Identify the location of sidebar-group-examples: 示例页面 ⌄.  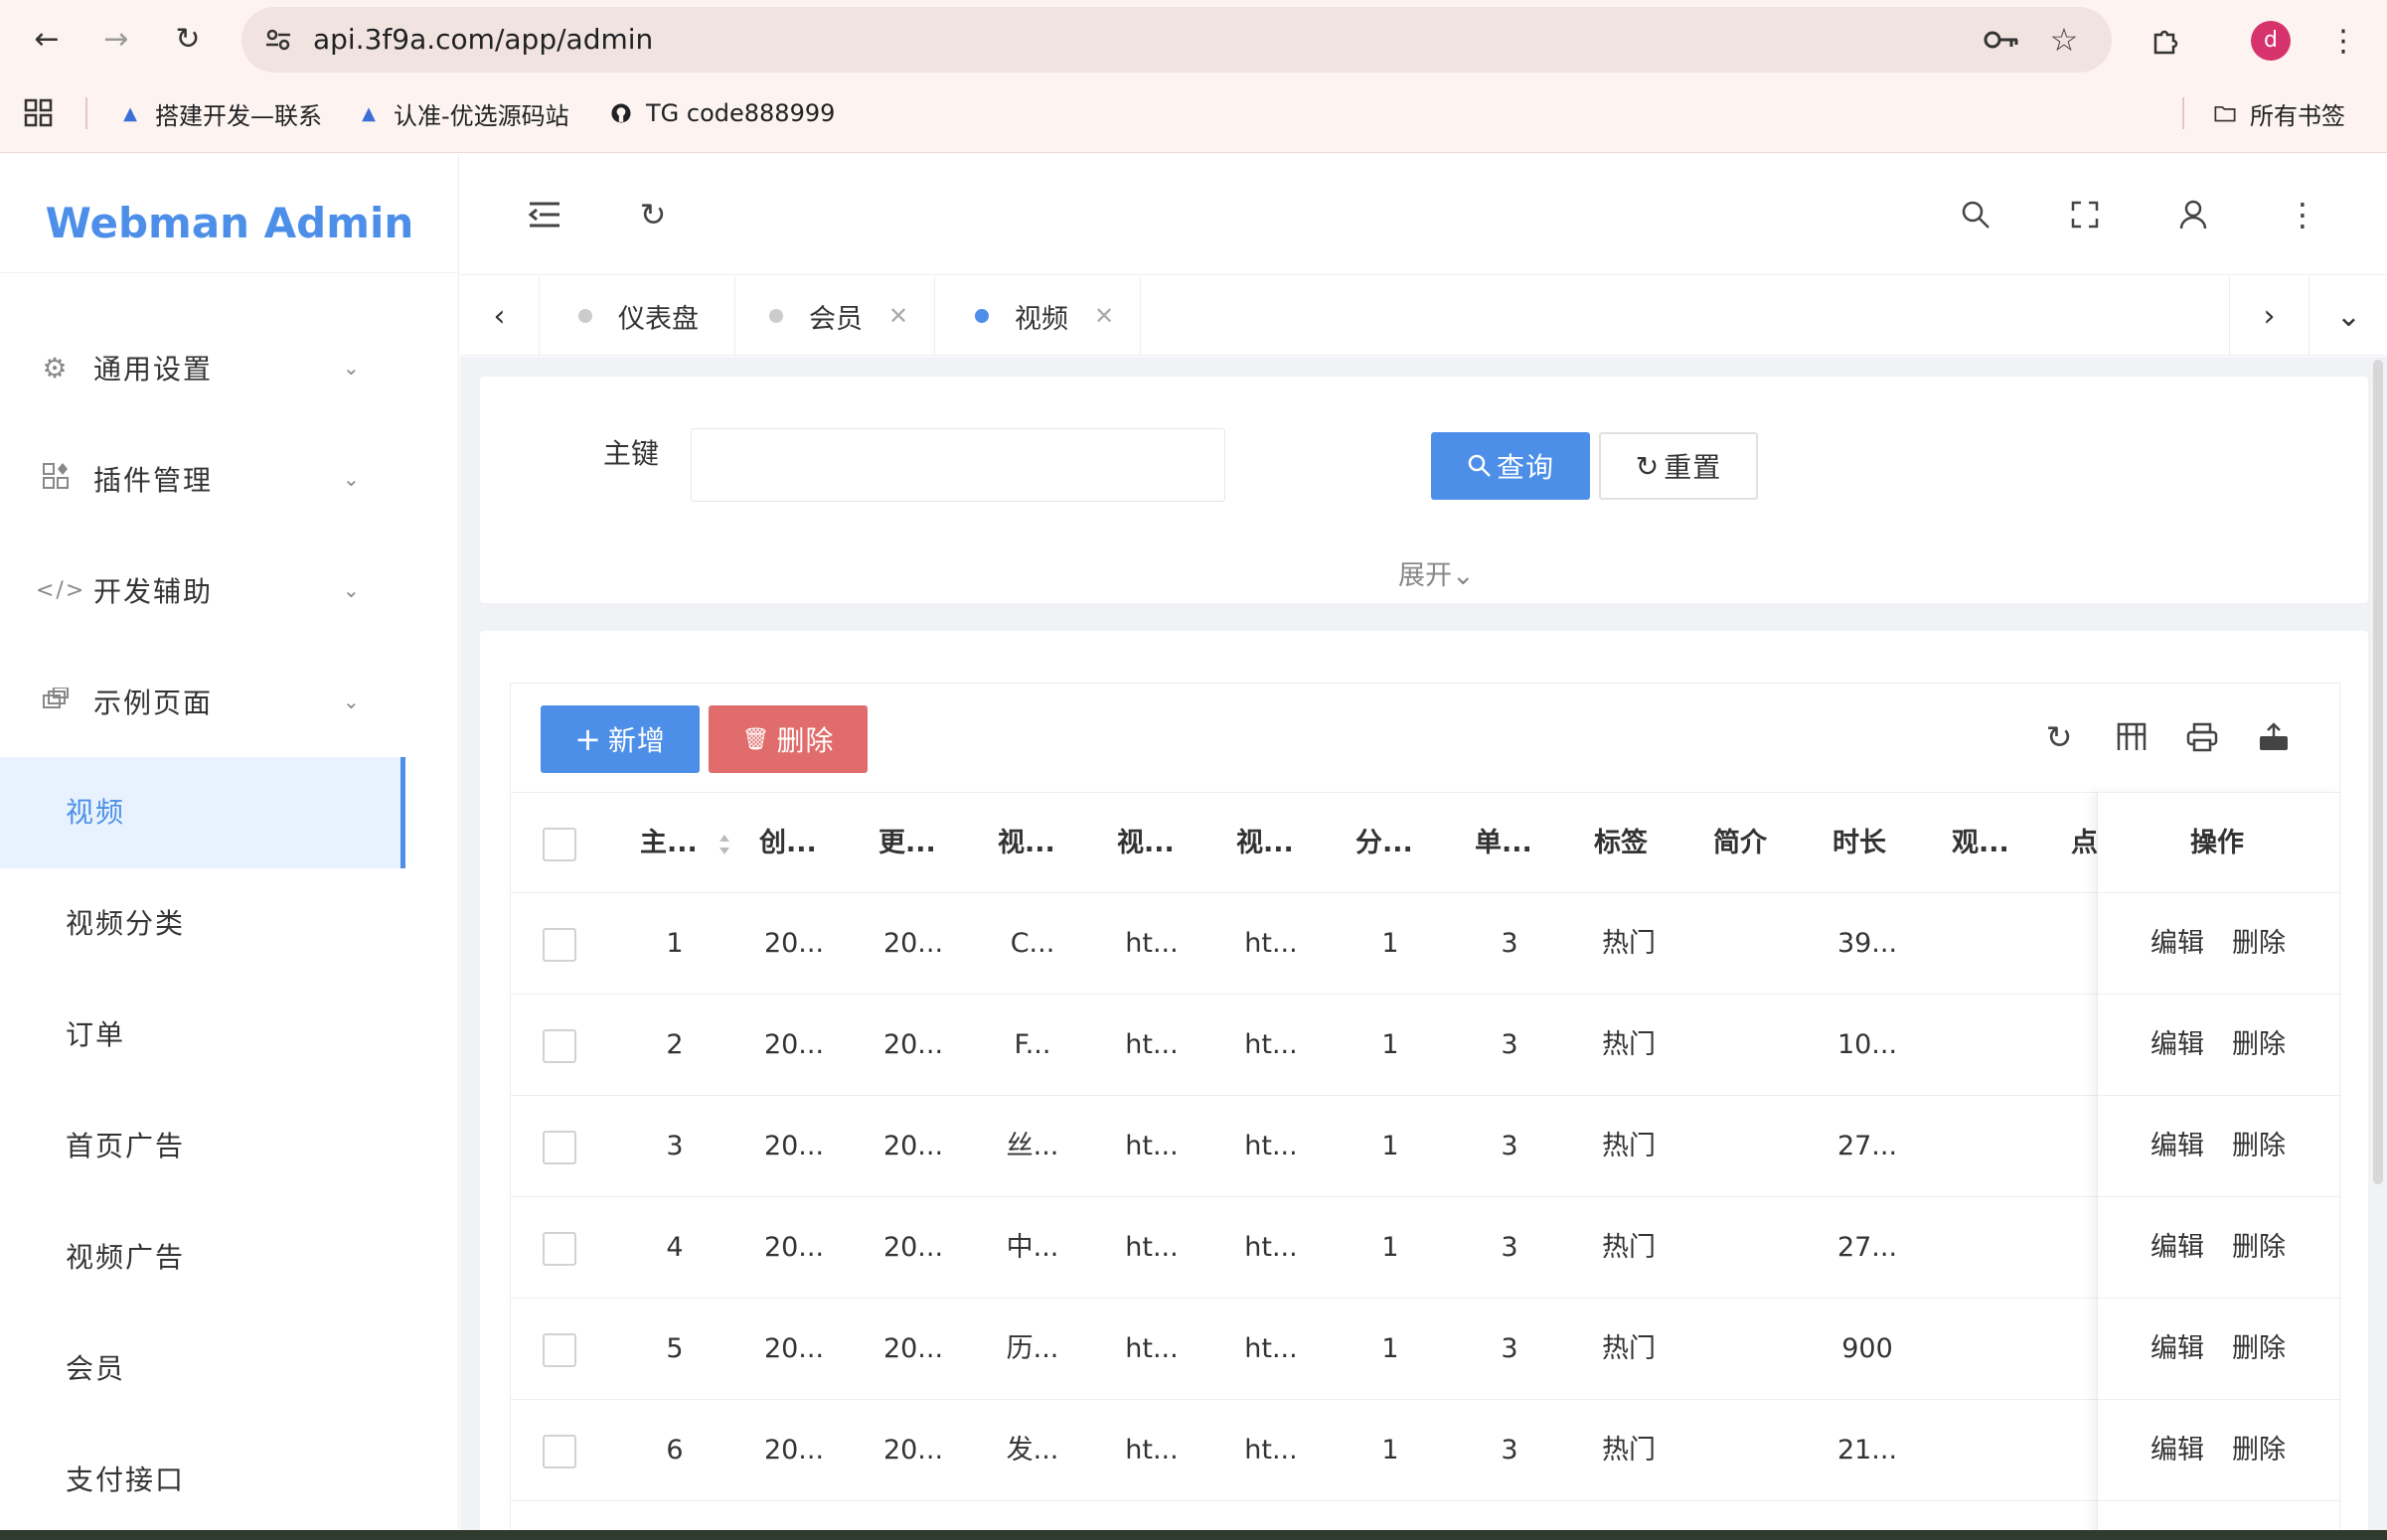
(229, 702).